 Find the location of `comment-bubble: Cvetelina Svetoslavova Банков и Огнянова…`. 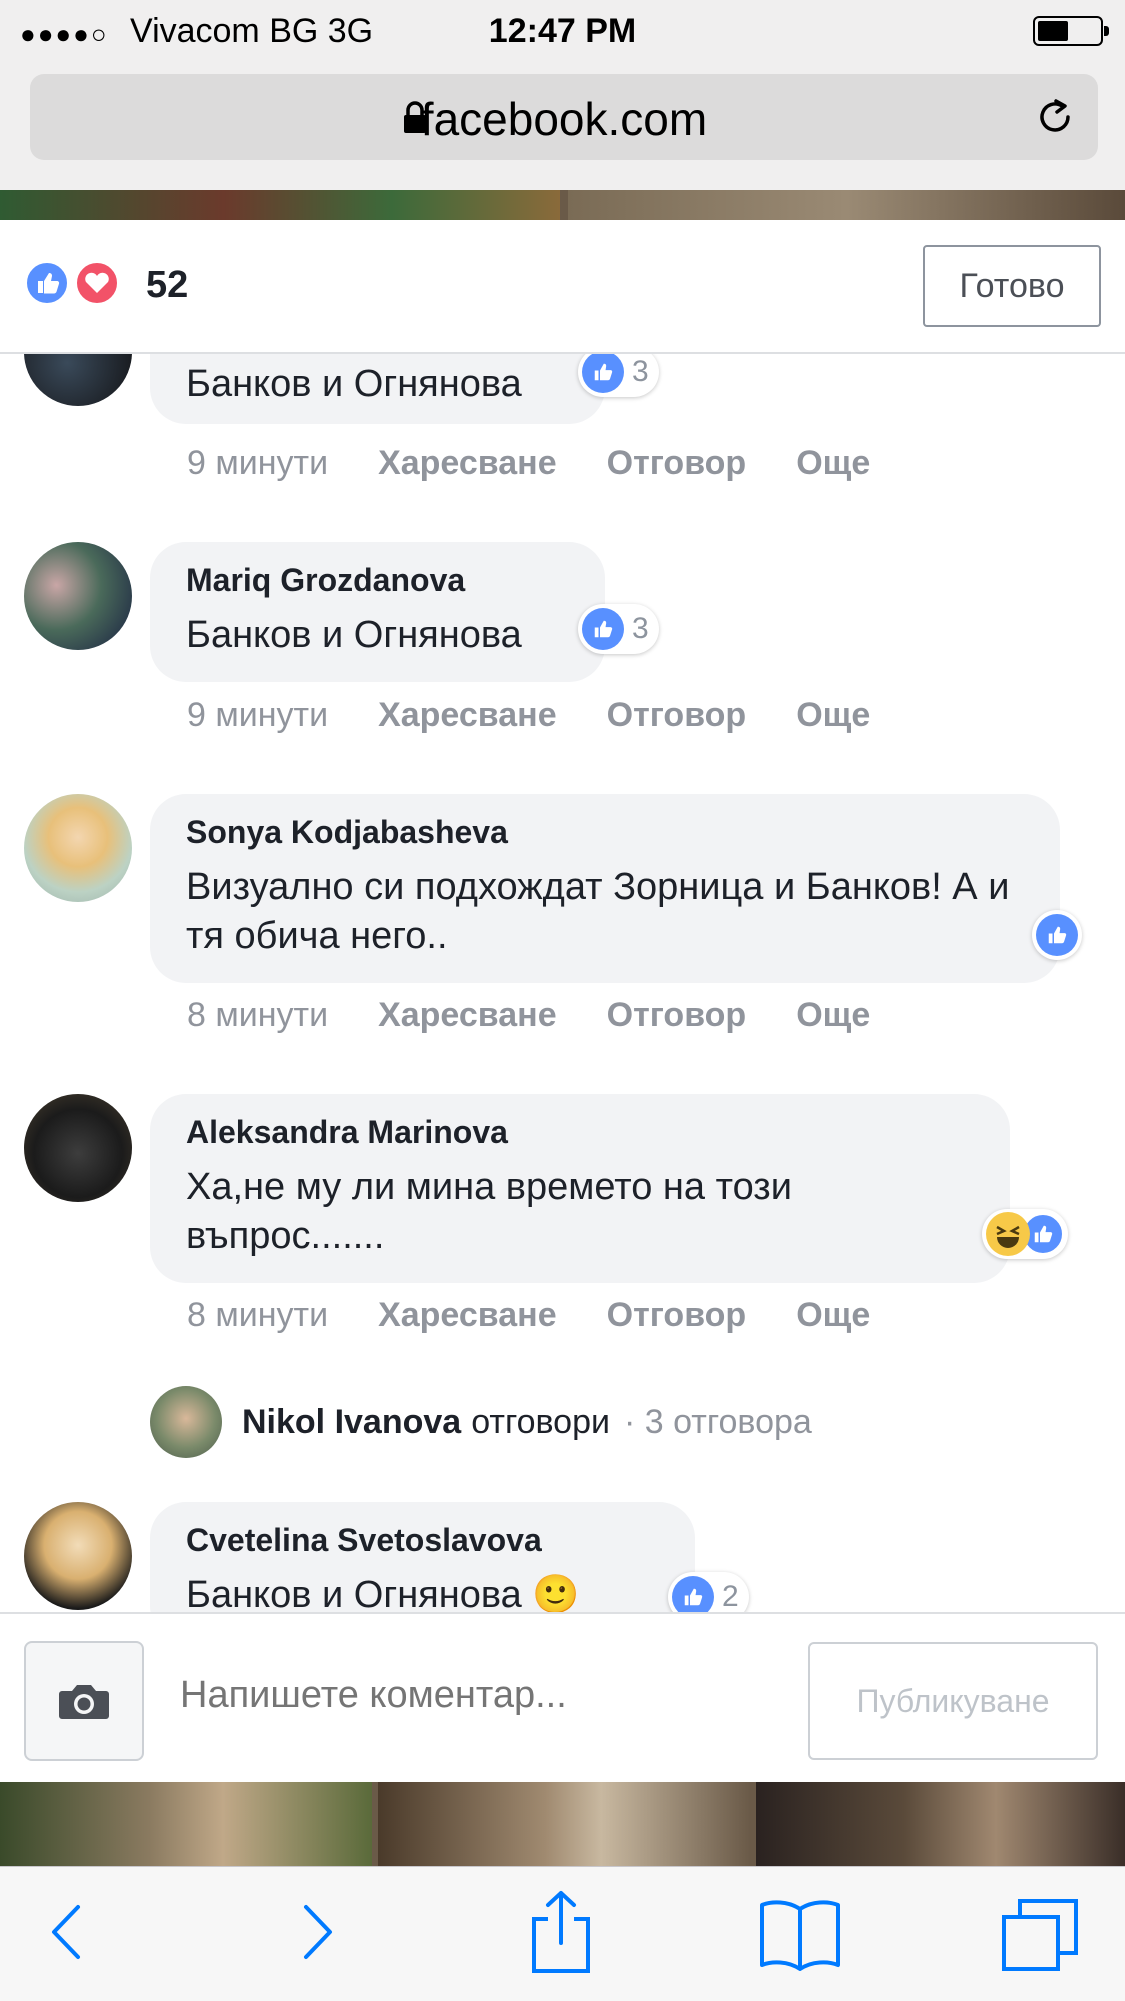

comment-bubble: Cvetelina Svetoslavova Банков и Огнянова… is located at coordinates (422, 1557).